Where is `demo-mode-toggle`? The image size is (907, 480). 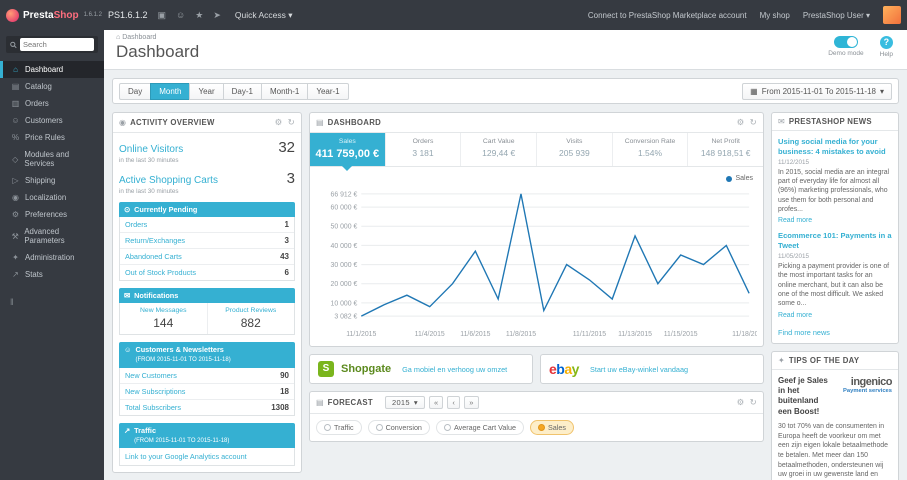
demo-mode-toggle is located at coordinates (845, 42).